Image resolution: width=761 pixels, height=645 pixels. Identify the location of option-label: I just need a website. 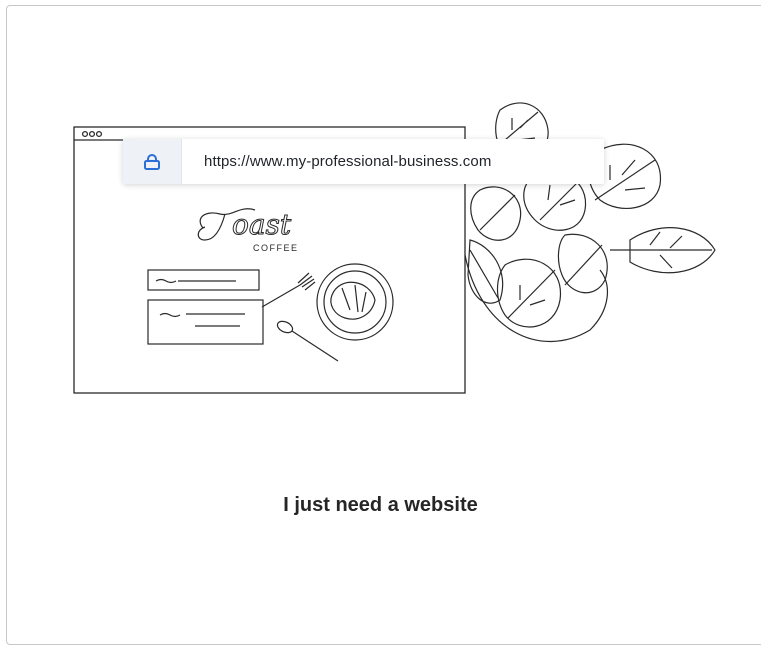
(380, 505).